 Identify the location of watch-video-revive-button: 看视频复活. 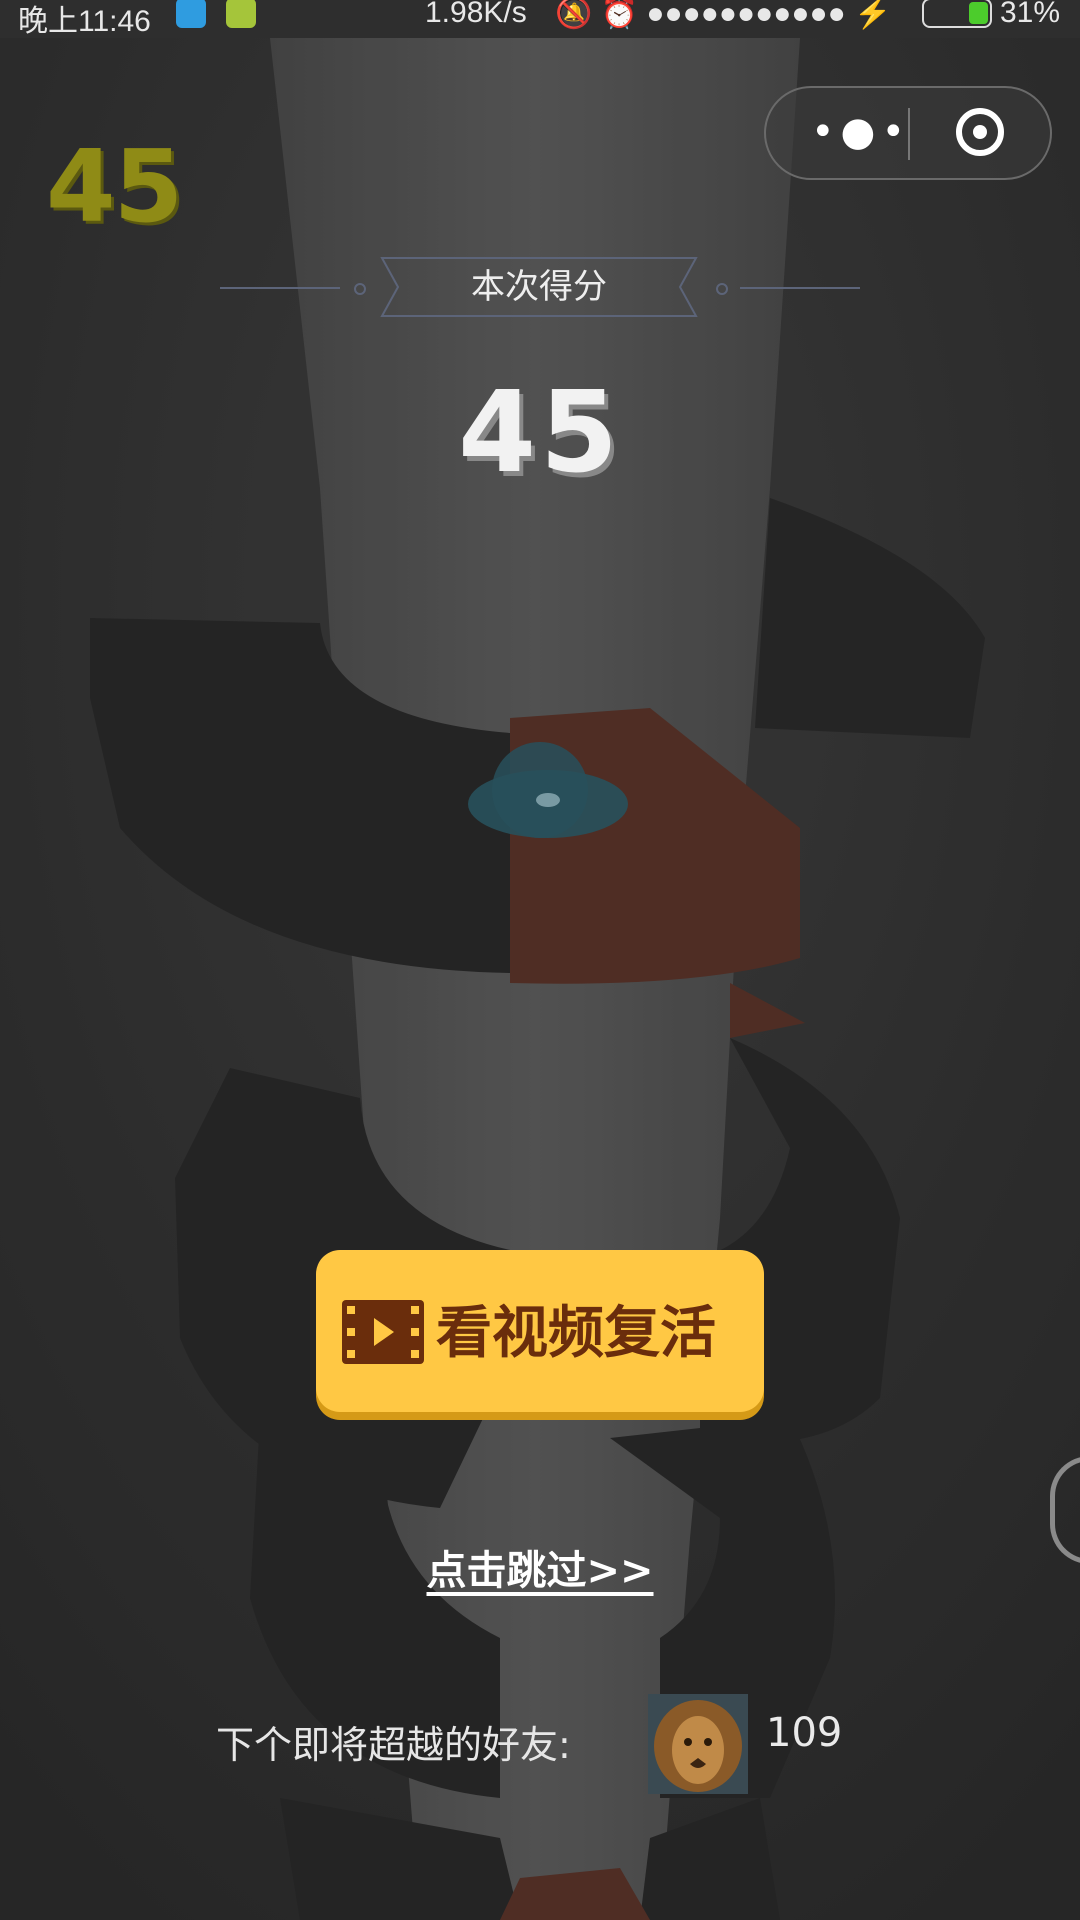
(540, 1331).